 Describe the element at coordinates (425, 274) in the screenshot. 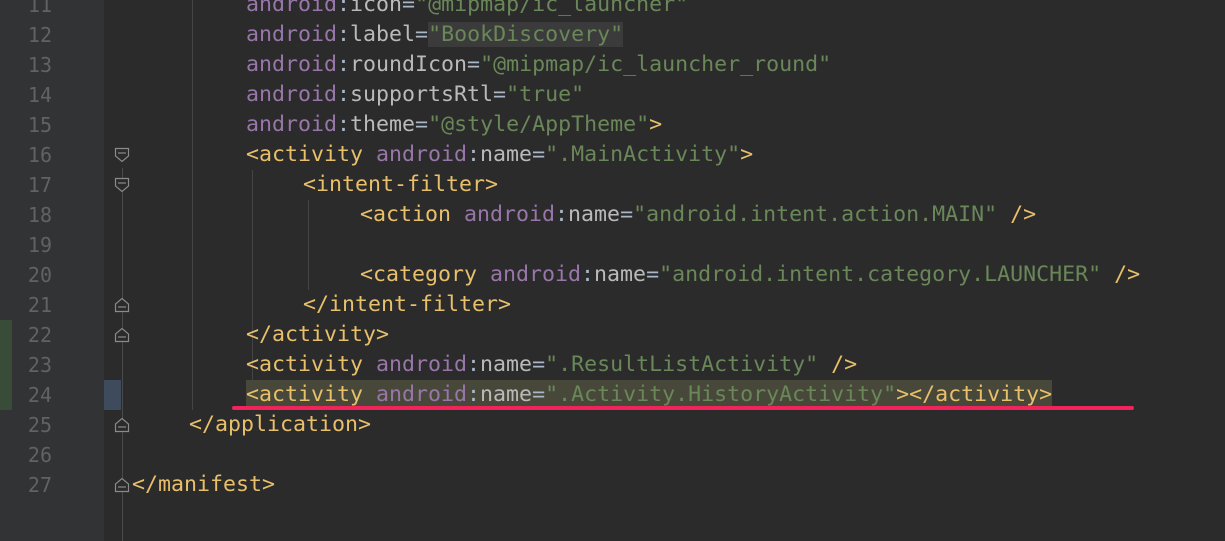

I see `xml-tag: <category` at that location.